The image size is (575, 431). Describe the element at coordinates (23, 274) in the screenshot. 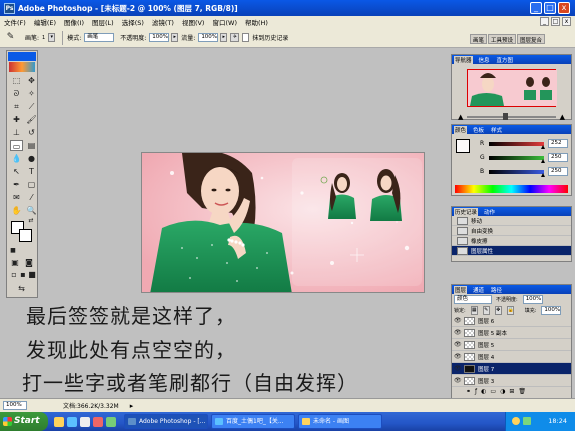

I see `screen-mode-full-menu-icon: ▪` at that location.